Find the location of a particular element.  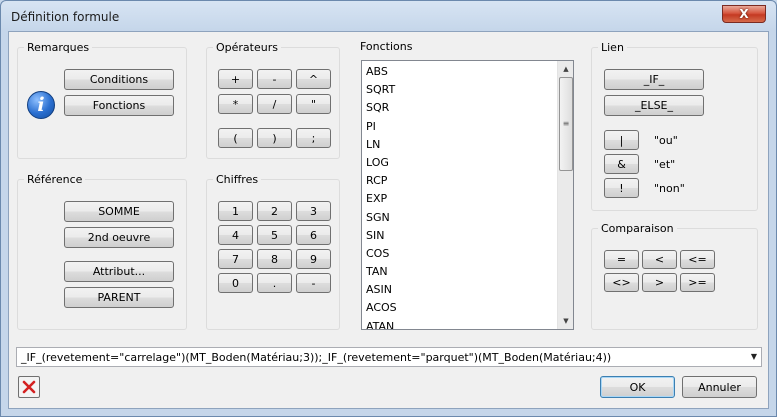

function-item-sqr: SQR is located at coordinates (381, 108).